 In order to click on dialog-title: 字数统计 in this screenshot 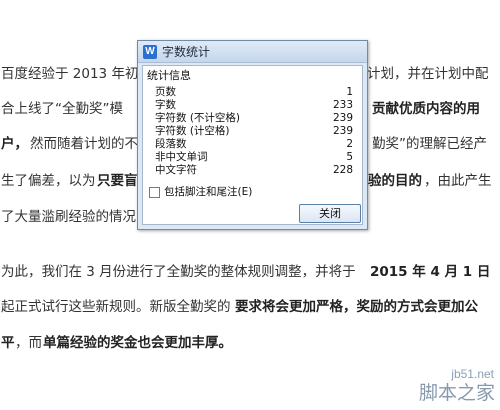, I will do `click(186, 52)`.